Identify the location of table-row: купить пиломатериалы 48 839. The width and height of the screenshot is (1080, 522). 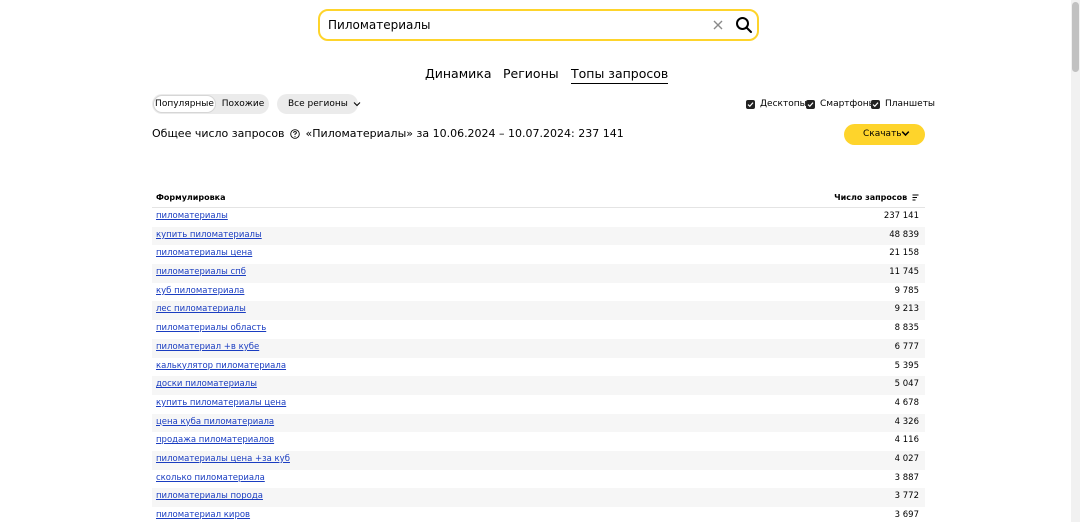
(538, 236).